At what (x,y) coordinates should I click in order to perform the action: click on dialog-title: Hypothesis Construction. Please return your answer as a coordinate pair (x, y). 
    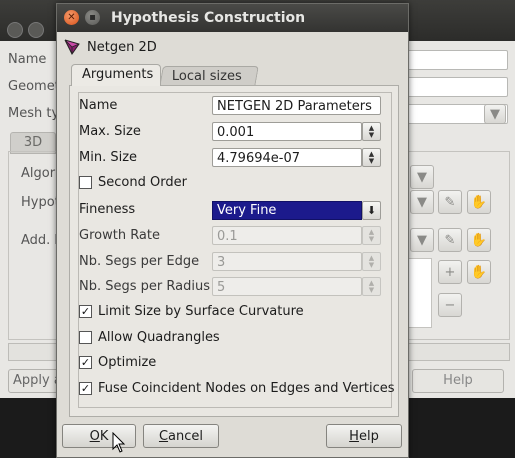
    Looking at the image, I should click on (208, 18).